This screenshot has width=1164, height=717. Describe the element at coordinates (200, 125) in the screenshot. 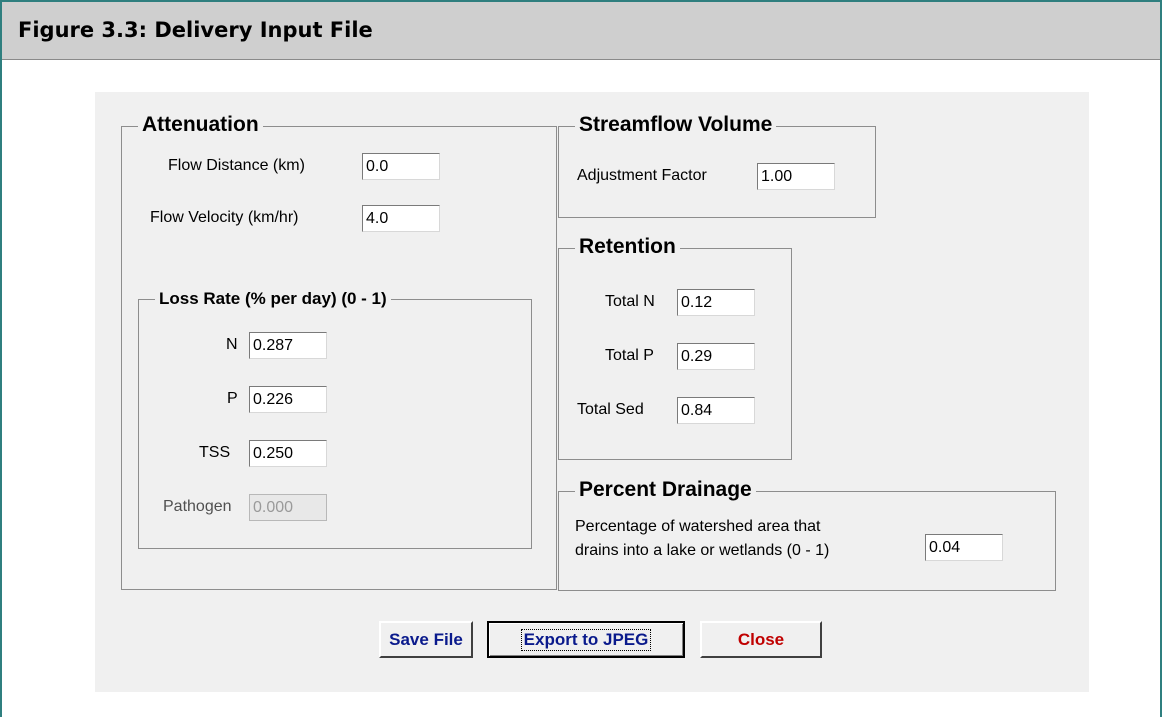

I see `attenuation-legend: Attenuation` at that location.